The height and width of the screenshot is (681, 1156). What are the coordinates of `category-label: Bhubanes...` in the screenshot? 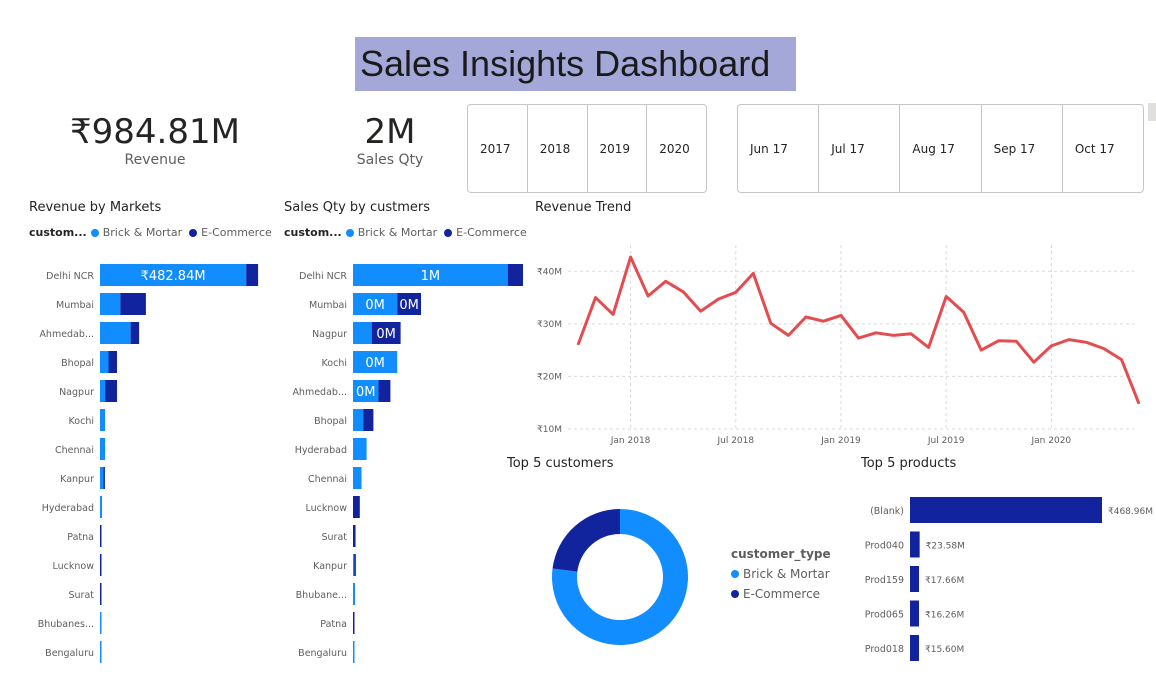 It's located at (66, 624).